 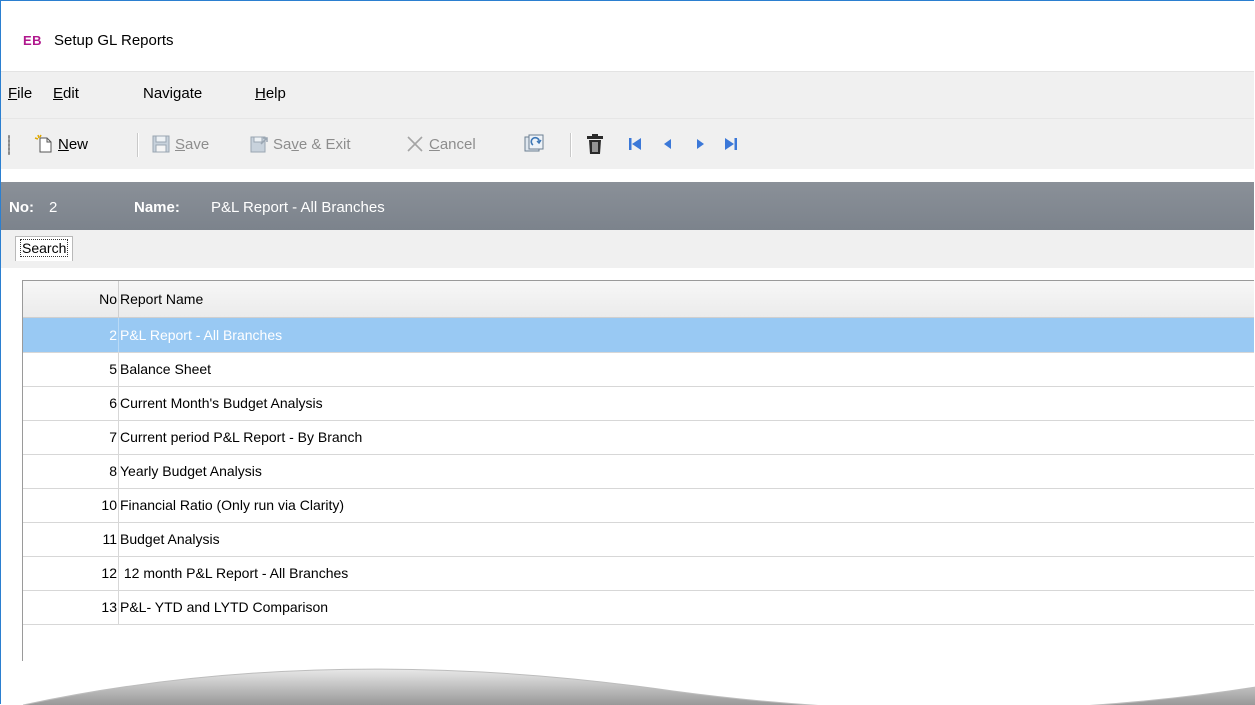 What do you see at coordinates (157, 207) in the screenshot?
I see `record-name-label: Name:` at bounding box center [157, 207].